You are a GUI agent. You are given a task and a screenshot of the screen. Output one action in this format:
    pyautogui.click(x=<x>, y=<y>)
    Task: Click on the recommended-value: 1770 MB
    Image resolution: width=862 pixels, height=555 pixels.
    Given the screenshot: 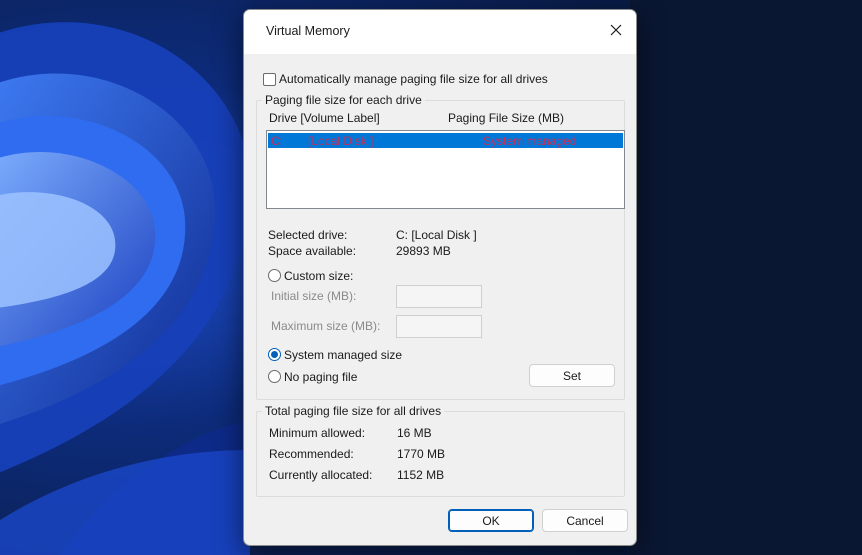 What is the action you would take?
    pyautogui.click(x=421, y=454)
    